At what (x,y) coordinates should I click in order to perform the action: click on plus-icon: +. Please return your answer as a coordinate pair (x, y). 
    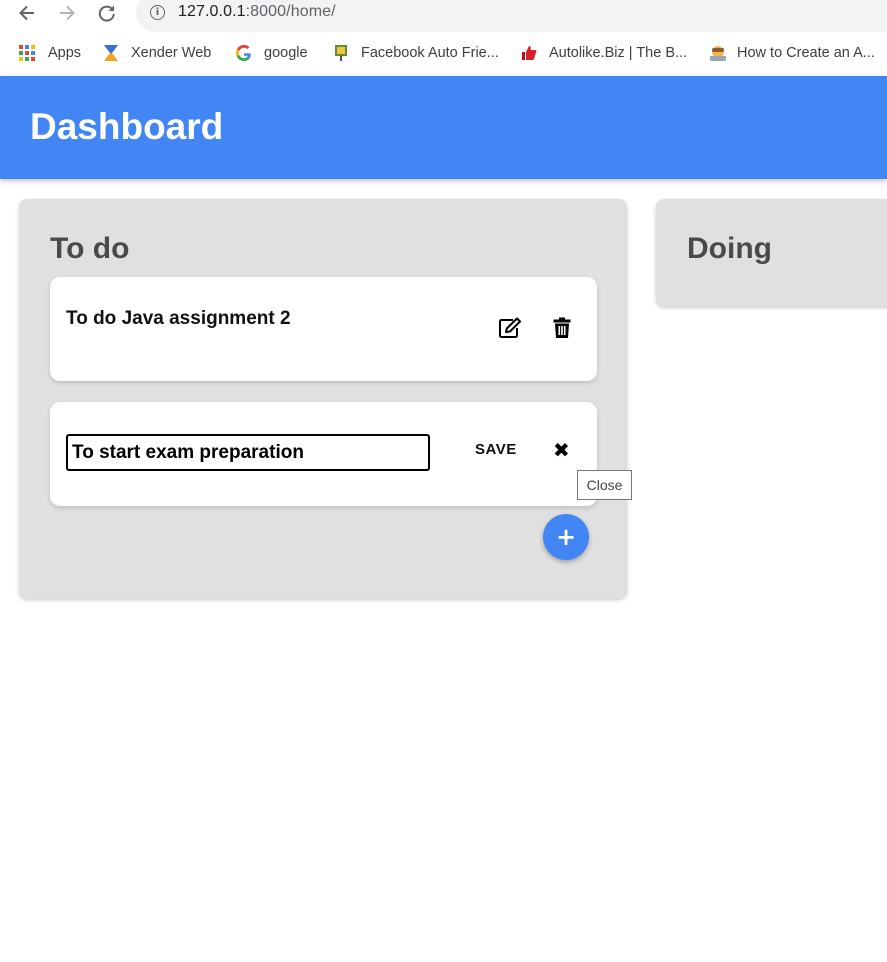
    Looking at the image, I should click on (566, 537).